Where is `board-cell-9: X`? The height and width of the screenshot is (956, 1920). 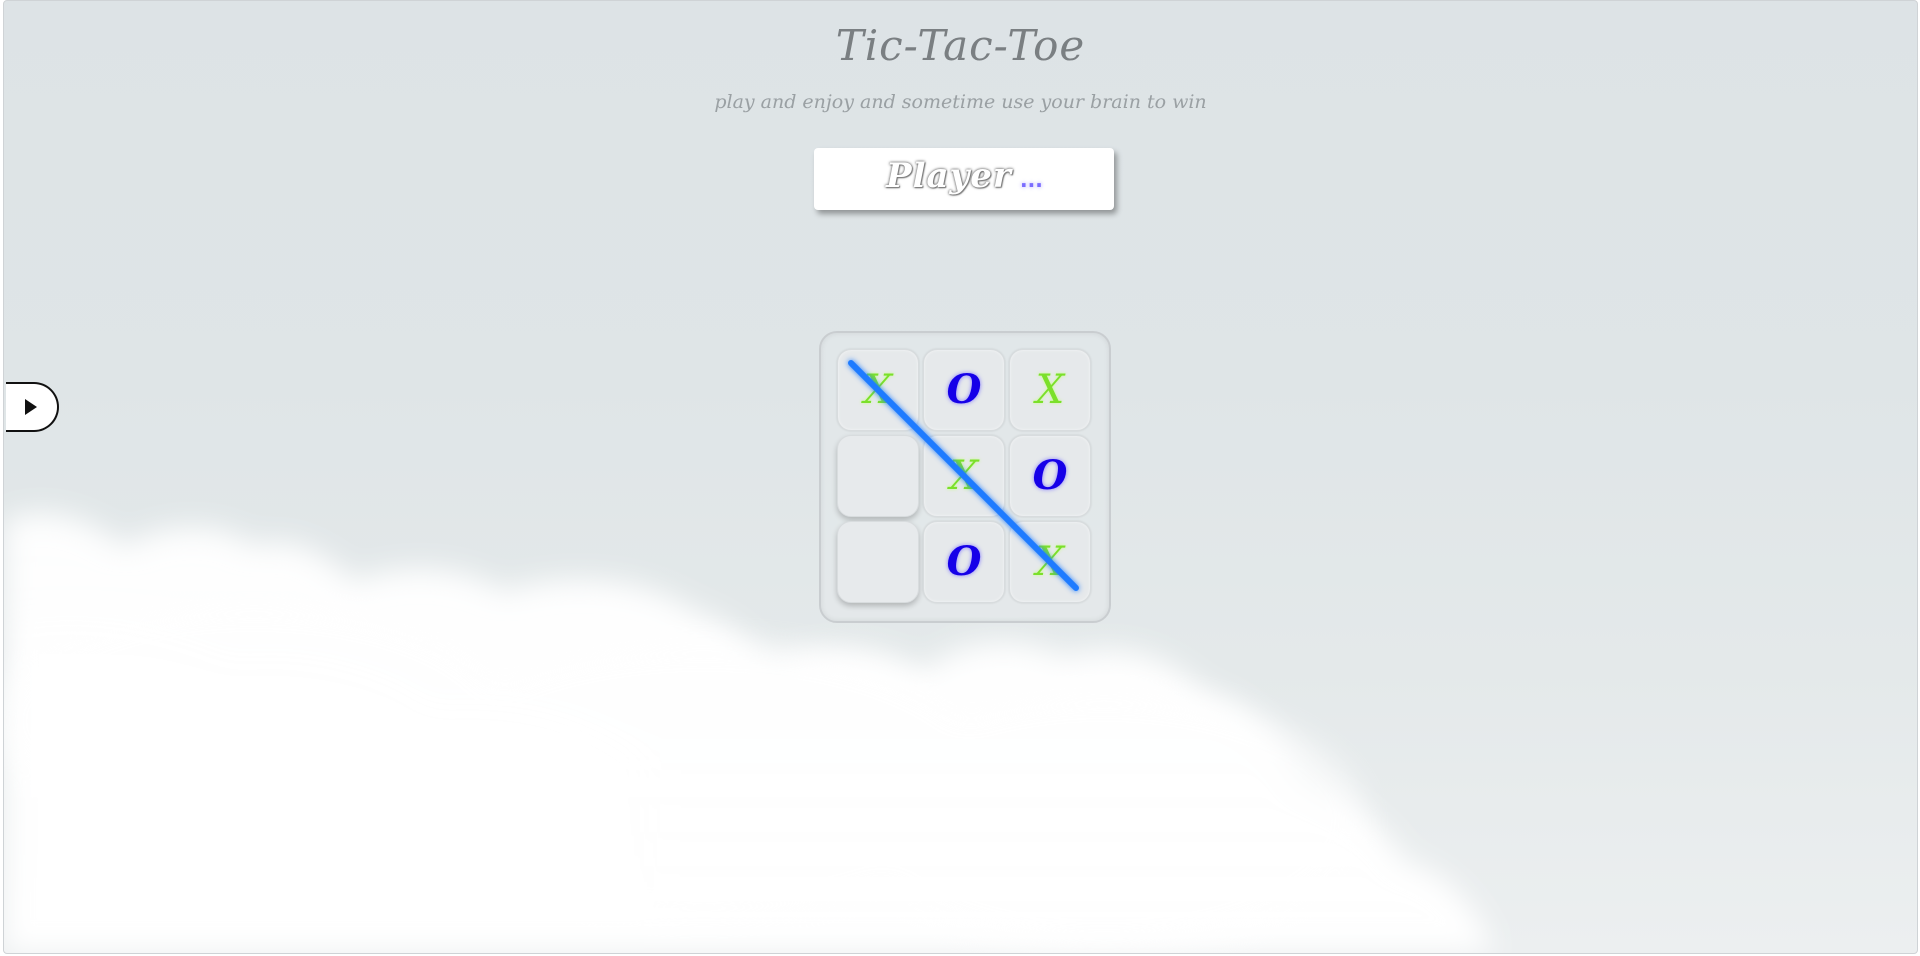
board-cell-9: X is located at coordinates (1050, 562).